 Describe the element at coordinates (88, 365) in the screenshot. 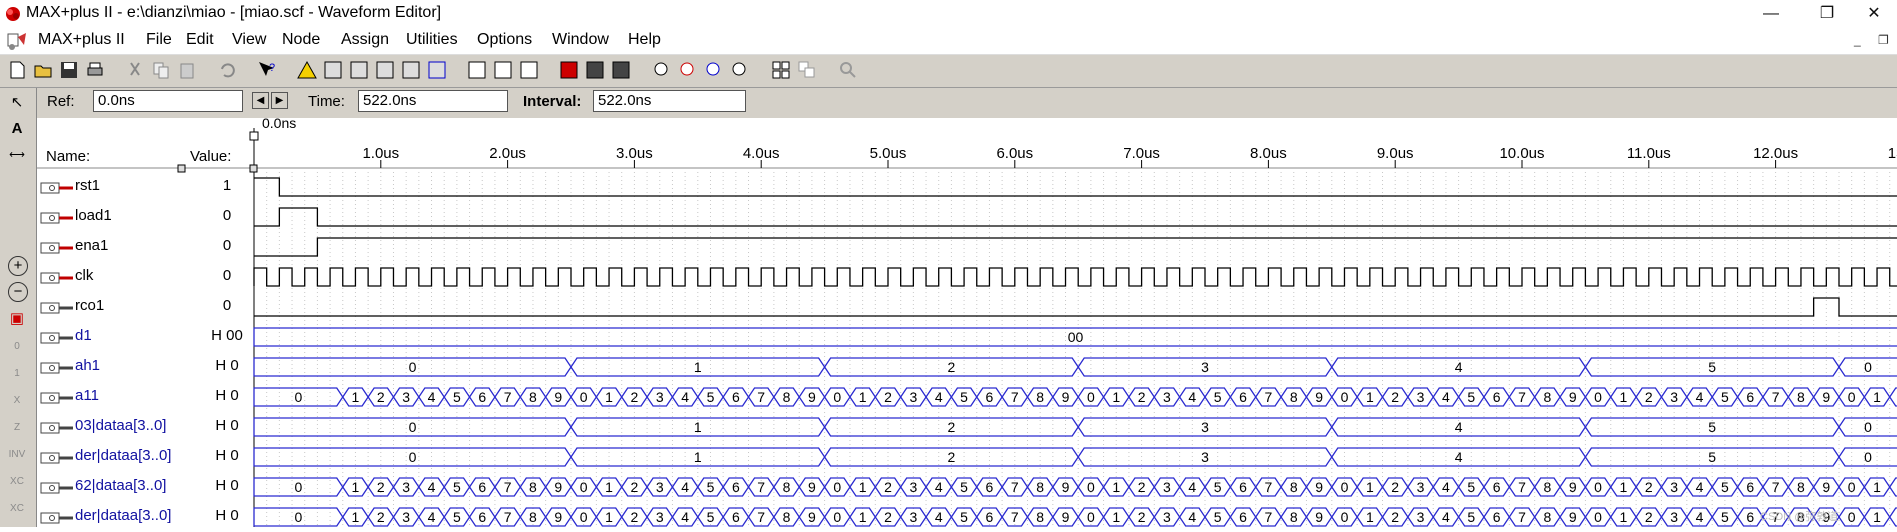

I see `signal-name: ah1` at that location.